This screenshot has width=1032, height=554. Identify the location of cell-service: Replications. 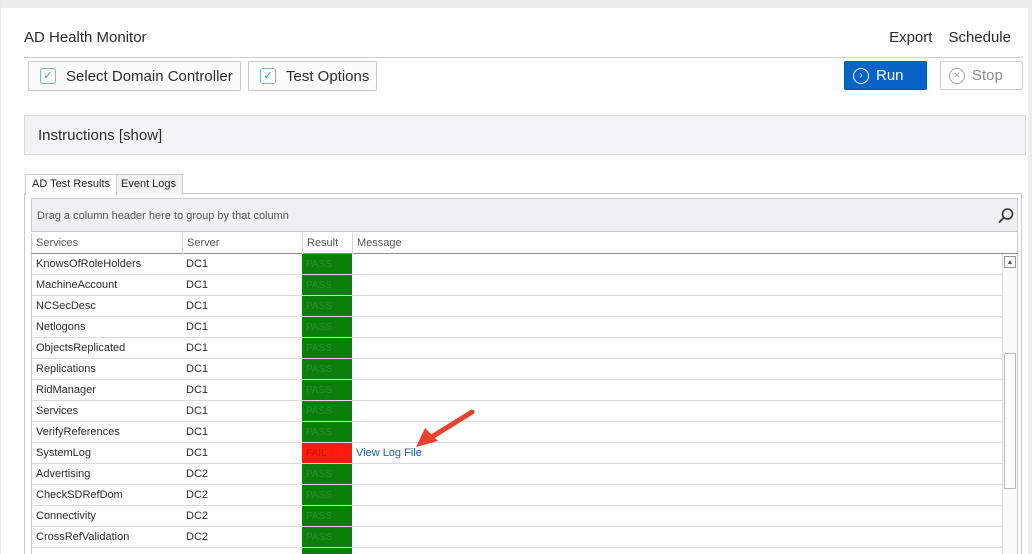
(66, 369).